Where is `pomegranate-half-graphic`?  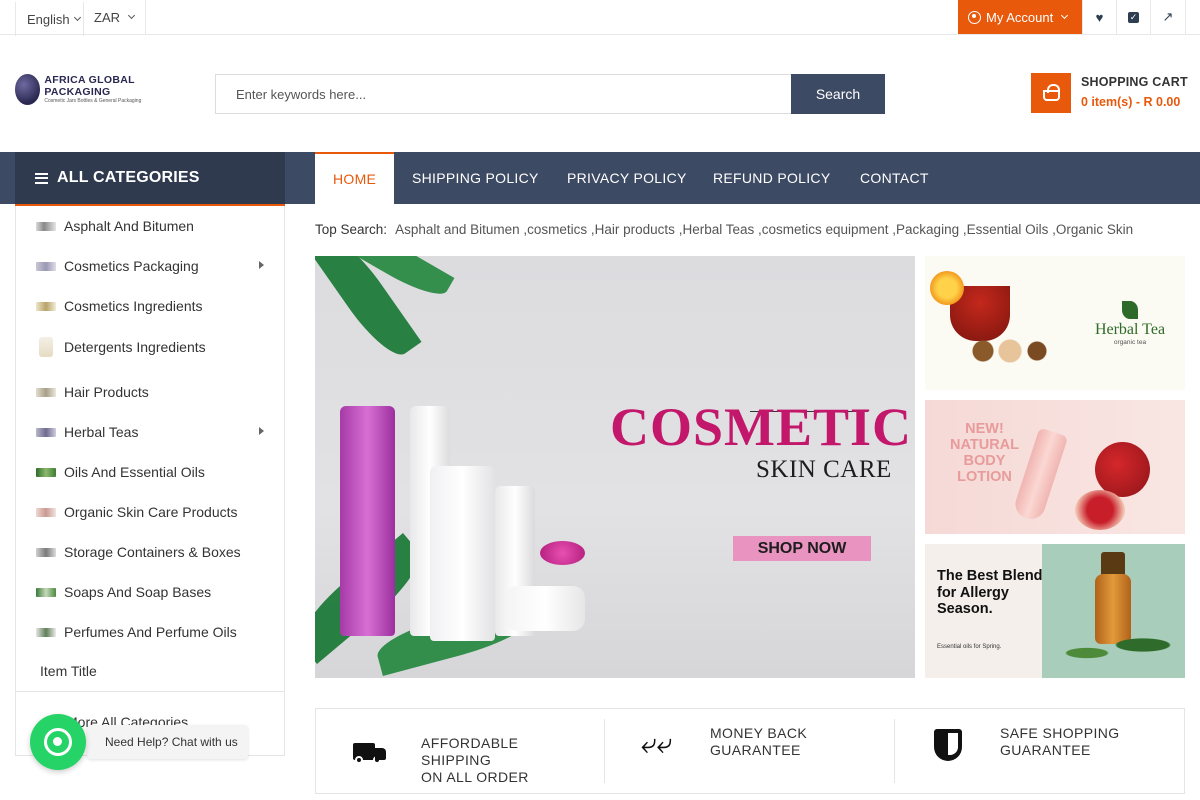 pomegranate-half-graphic is located at coordinates (1100, 510).